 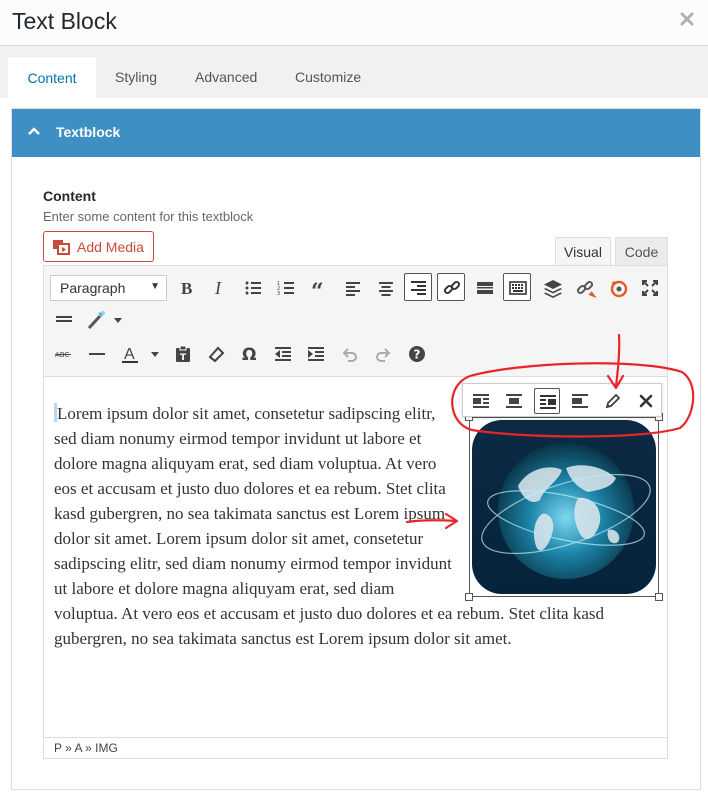 What do you see at coordinates (316, 354) in the screenshot?
I see `indent-icon` at bounding box center [316, 354].